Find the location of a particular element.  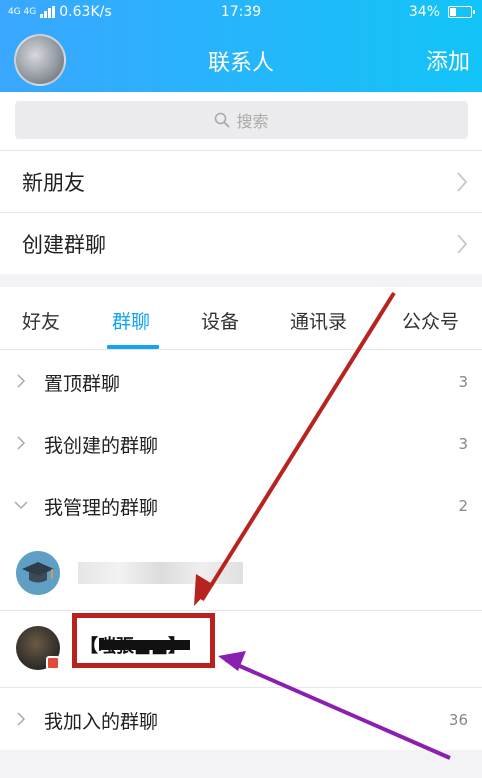

group-category-label: 我管理的群聊 is located at coordinates (101, 508).